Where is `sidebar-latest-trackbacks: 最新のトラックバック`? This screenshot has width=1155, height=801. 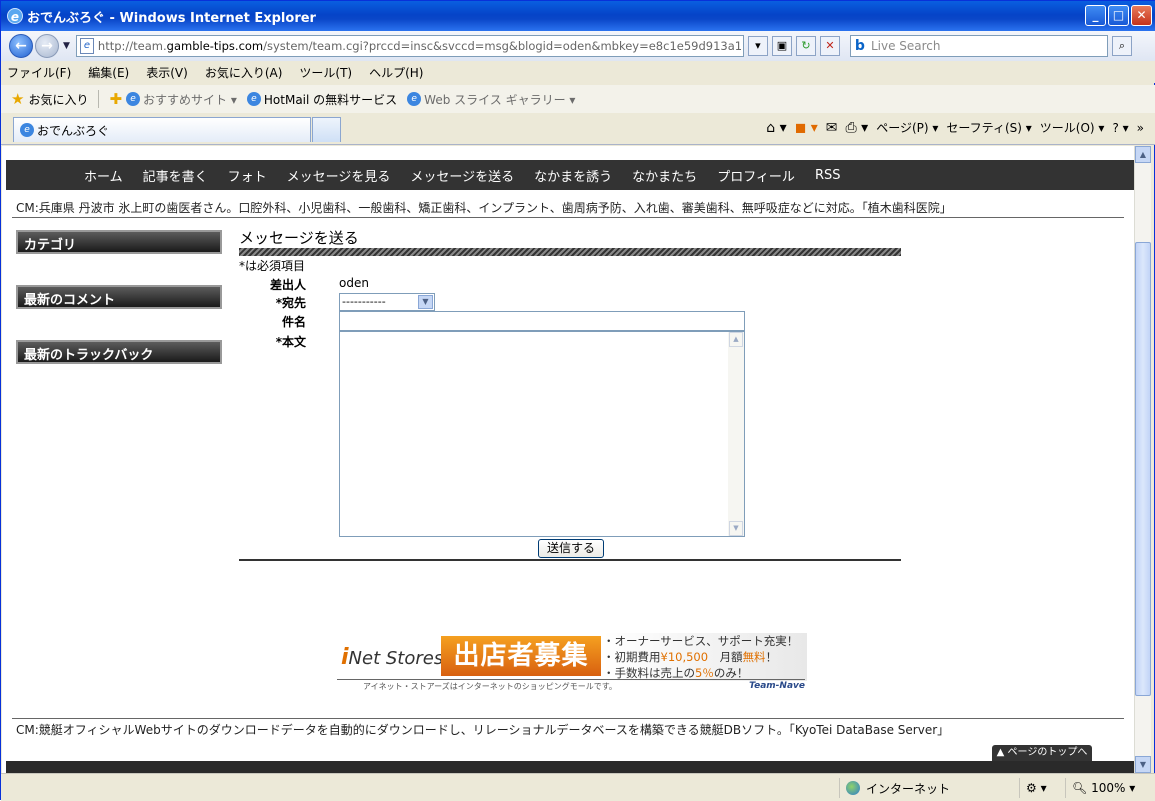
sidebar-latest-trackbacks: 最新のトラックバック is located at coordinates (119, 352).